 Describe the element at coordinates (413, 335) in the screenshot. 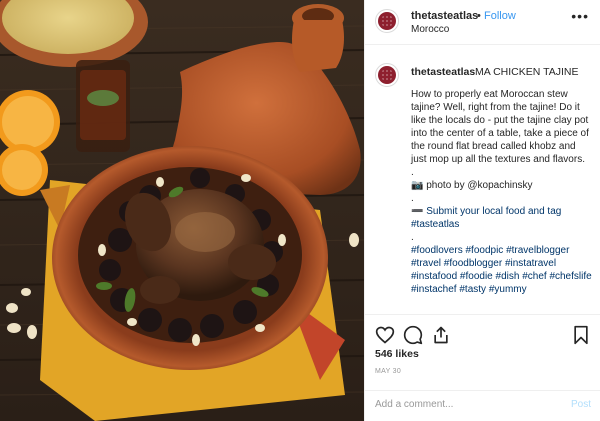

I see `comment-icon` at that location.